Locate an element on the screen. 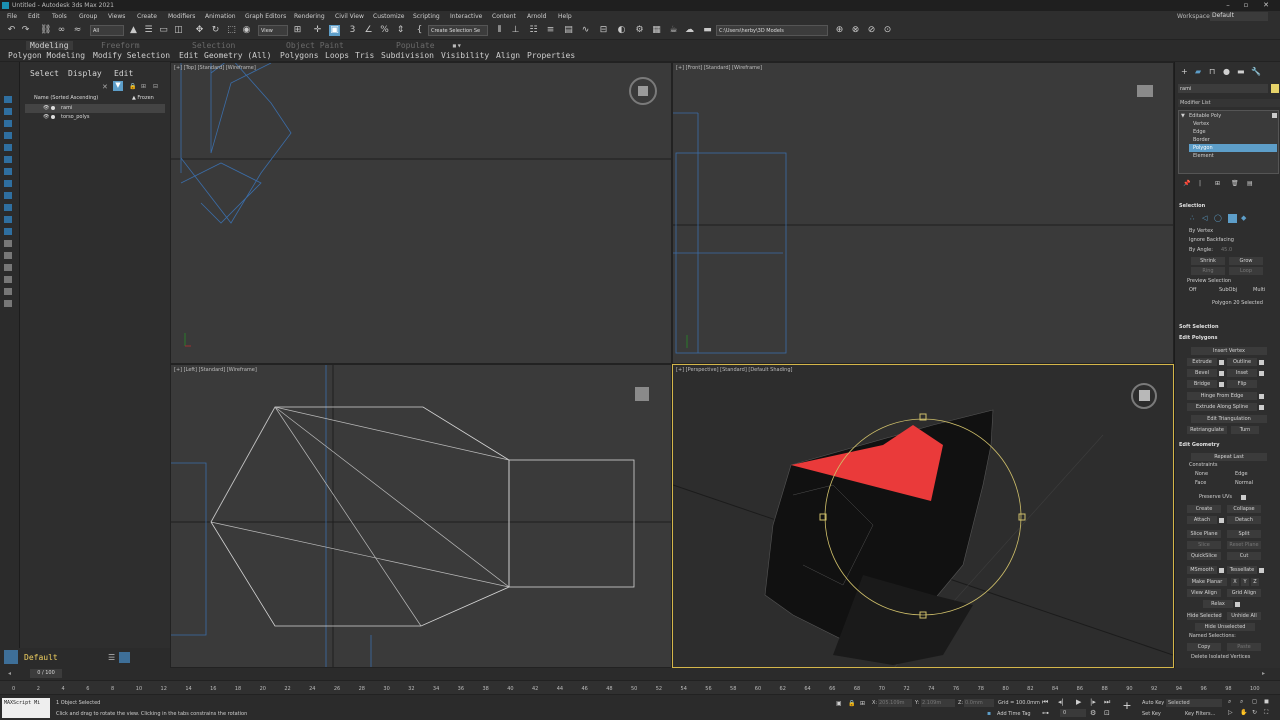 The height and width of the screenshot is (720, 1280). filter-icon is located at coordinates (8, 291).